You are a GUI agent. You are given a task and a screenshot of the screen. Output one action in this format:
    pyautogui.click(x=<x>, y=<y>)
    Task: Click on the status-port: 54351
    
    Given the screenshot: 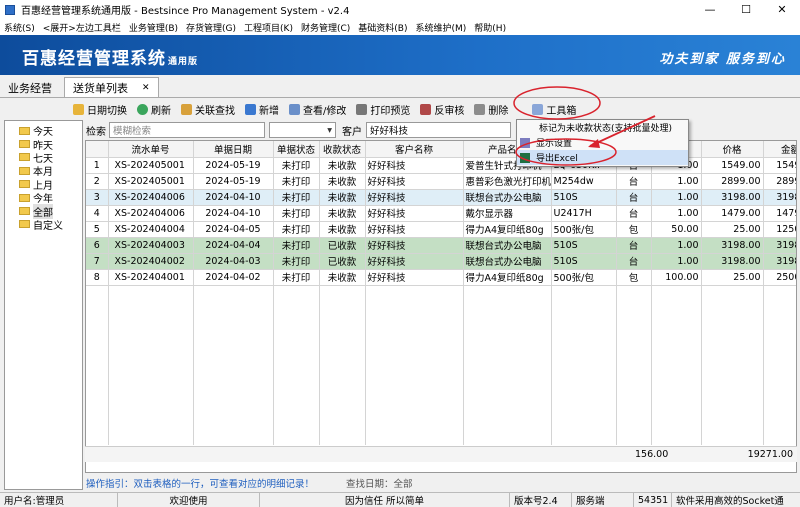 What is the action you would take?
    pyautogui.click(x=653, y=500)
    